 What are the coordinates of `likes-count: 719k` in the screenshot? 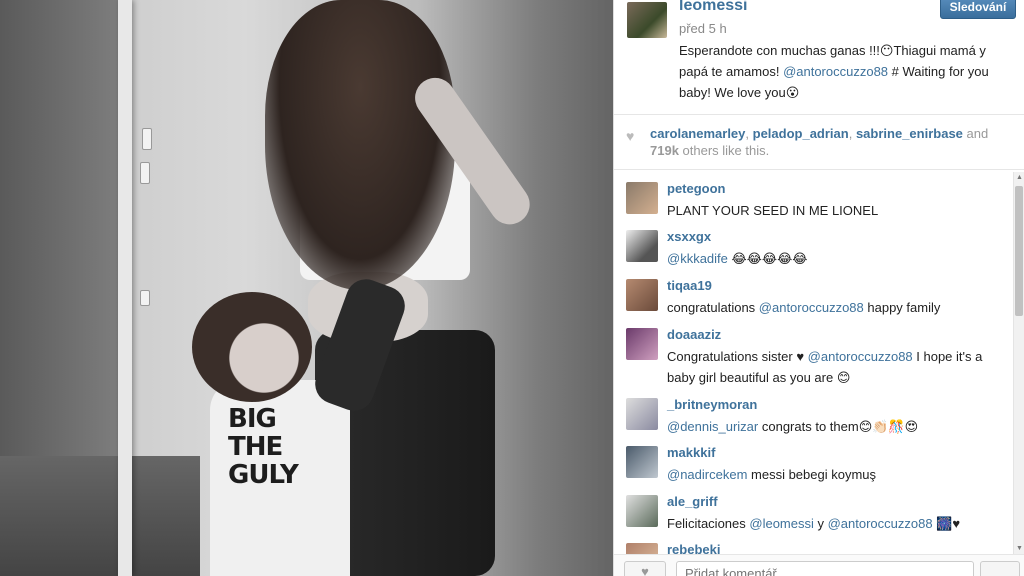 It's located at (664, 150).